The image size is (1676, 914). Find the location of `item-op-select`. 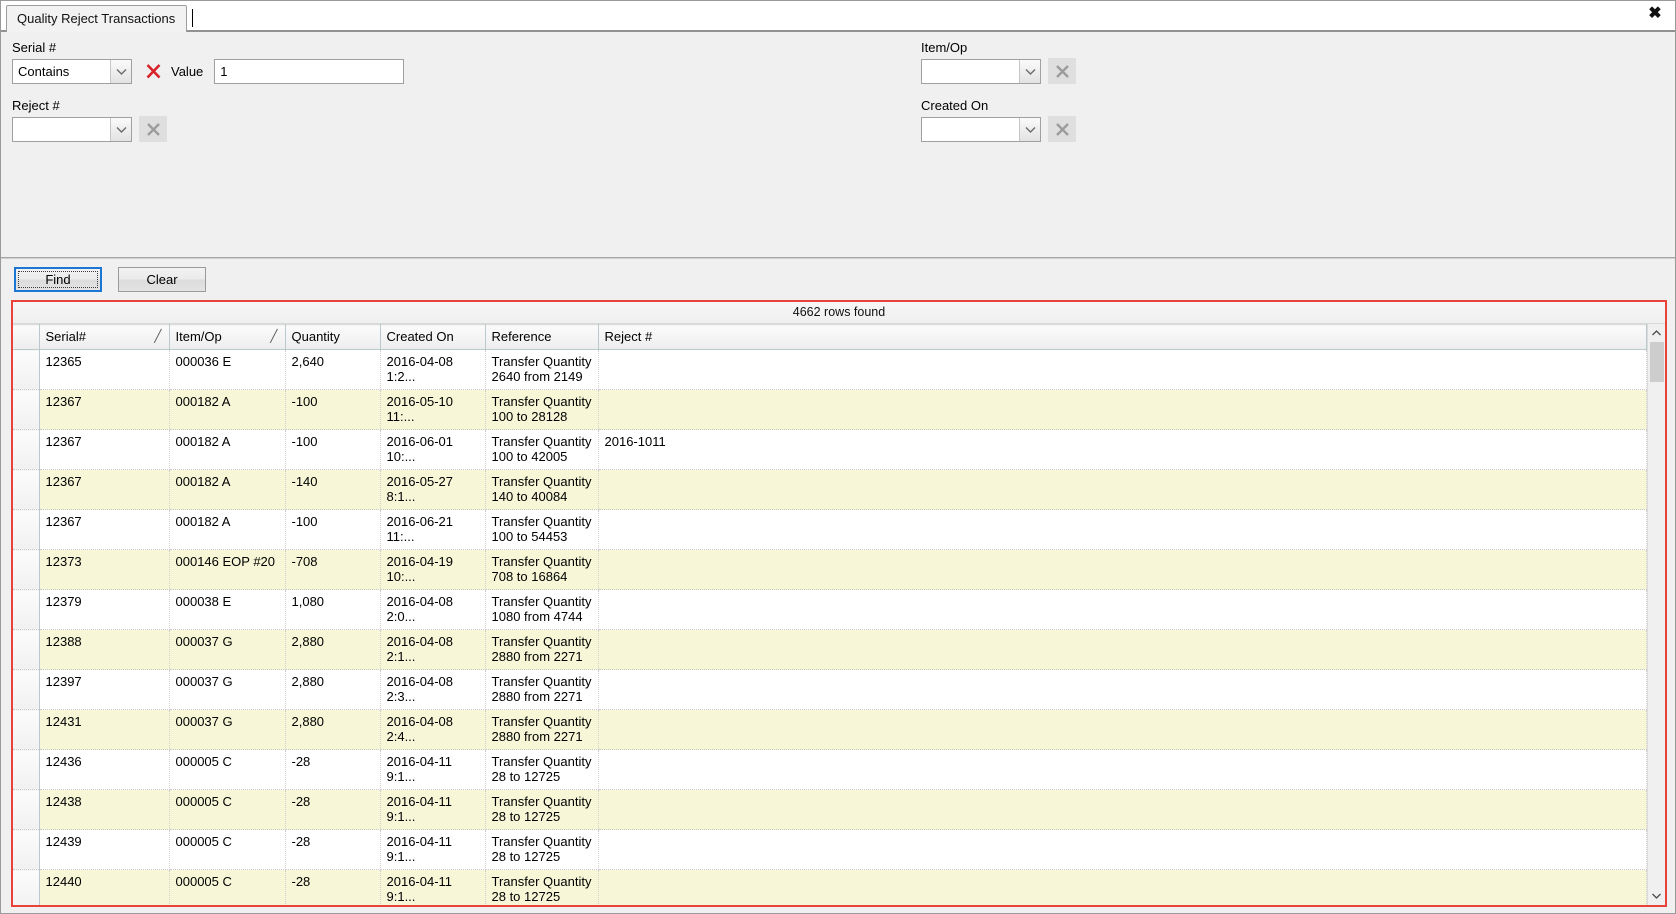

item-op-select is located at coordinates (981, 71).